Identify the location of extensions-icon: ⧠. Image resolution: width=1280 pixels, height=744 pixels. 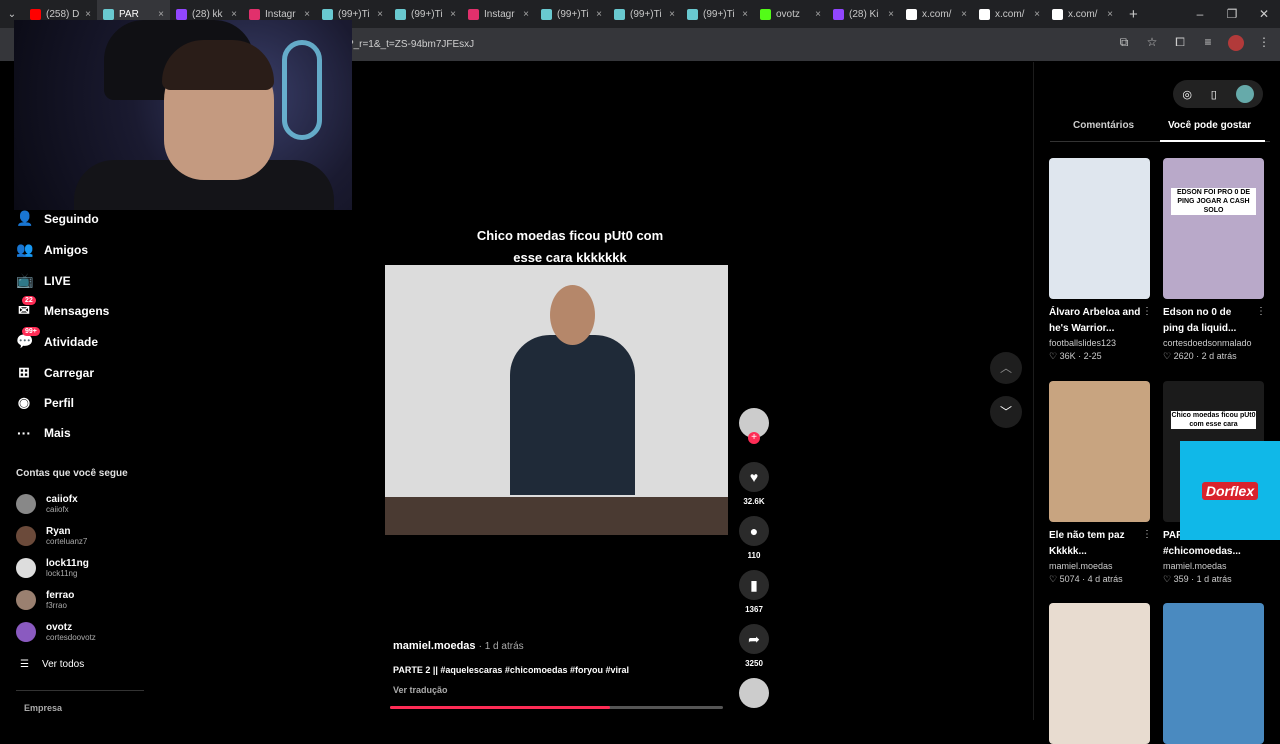
(1180, 43).